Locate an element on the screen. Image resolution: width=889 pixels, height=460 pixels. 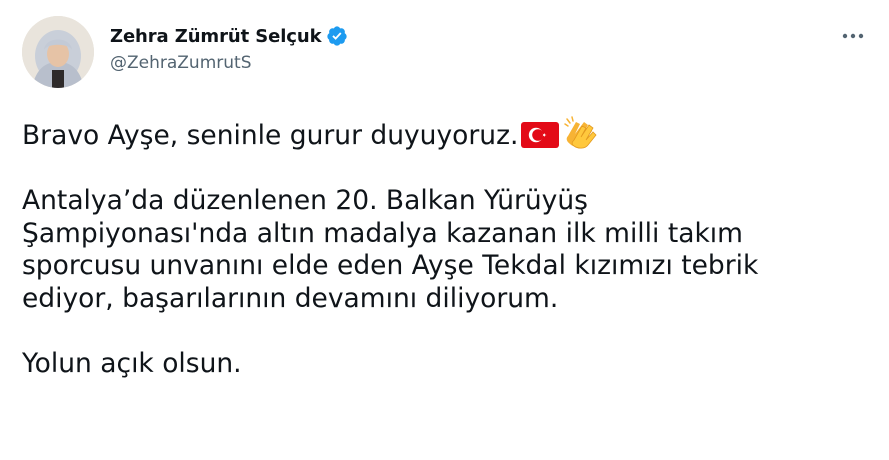
author-info: Zehra Zümrüt Selçuk @ZehraZumrutS is located at coordinates (229, 49).